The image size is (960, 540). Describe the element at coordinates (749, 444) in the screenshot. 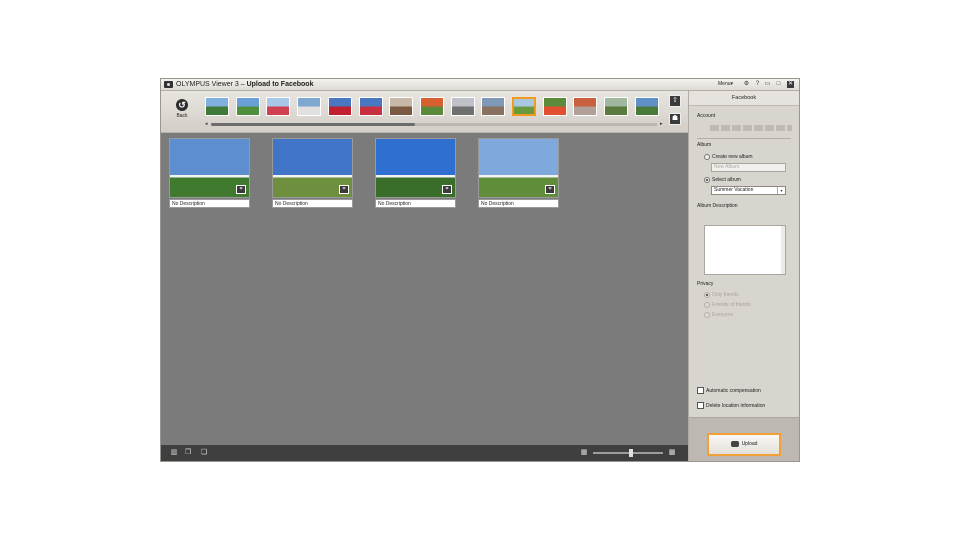

I see `upload-label: Upload` at that location.